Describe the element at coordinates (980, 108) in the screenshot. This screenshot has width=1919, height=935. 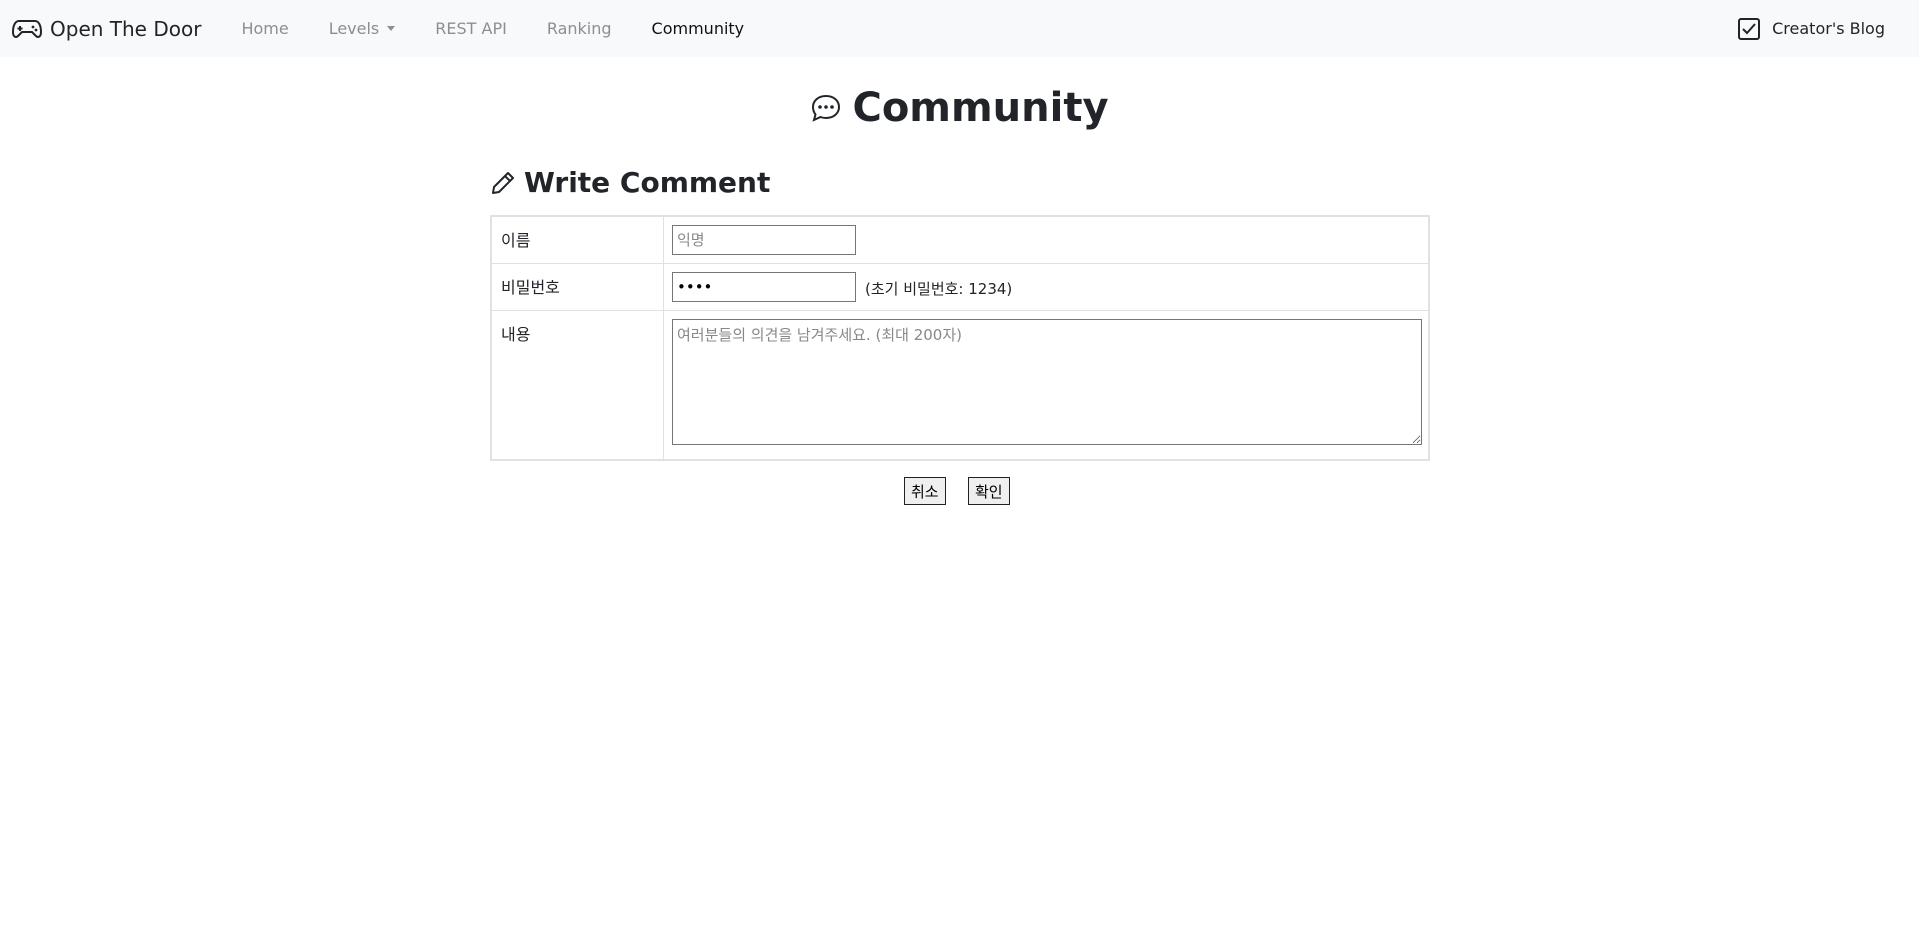
I see `page-title-text: Community` at that location.